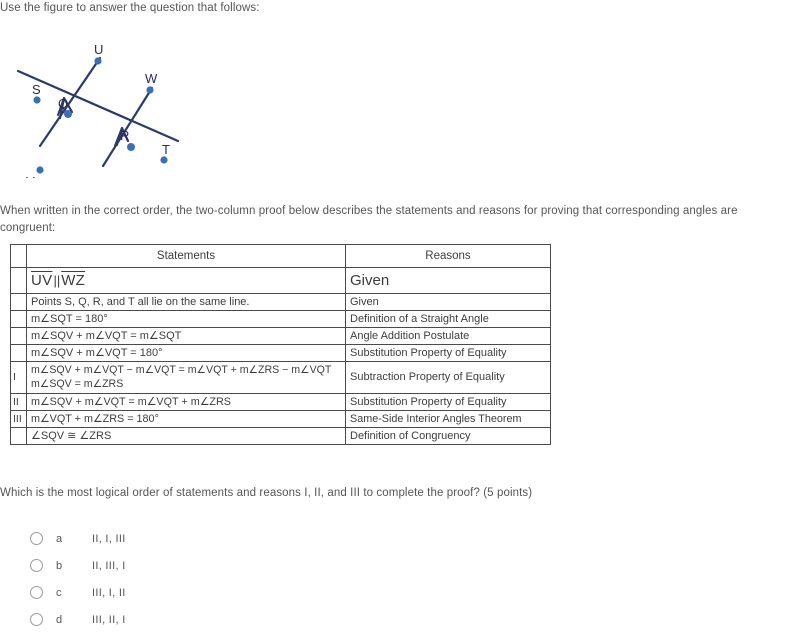 The image size is (800, 640). Describe the element at coordinates (186, 336) in the screenshot. I see `row-statement: m∠SQV + m∠VQT = m∠SQT` at that location.